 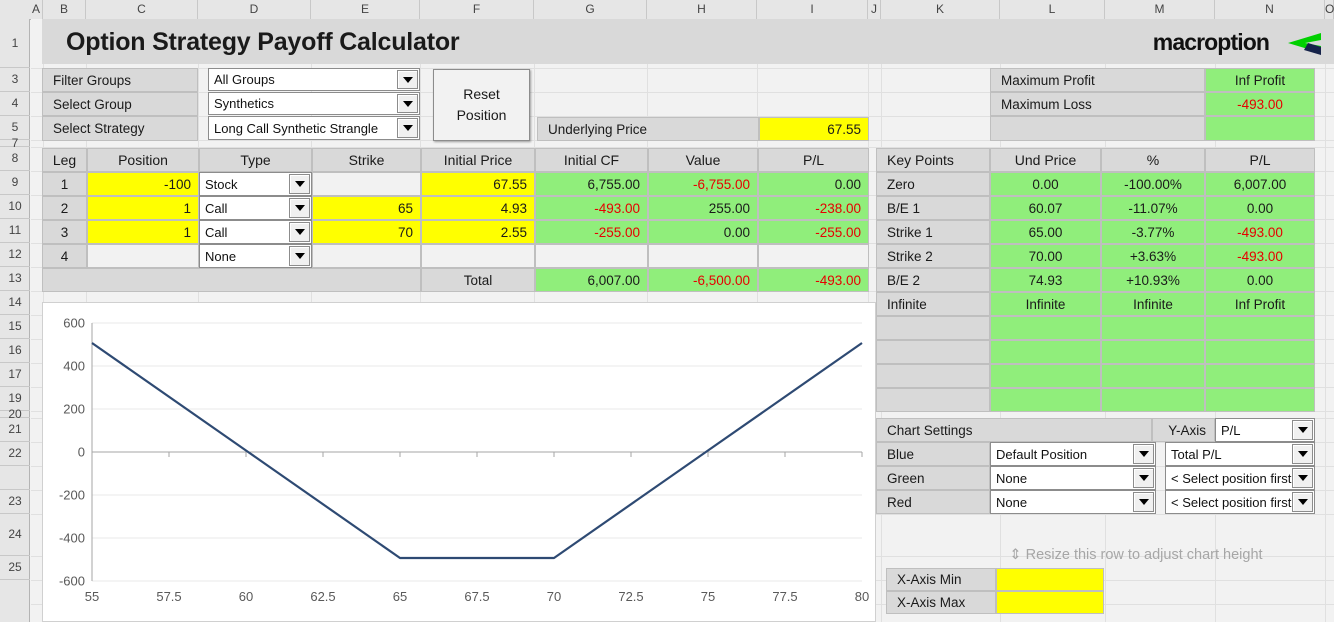 I want to click on column-header-g: G, so click(x=590, y=9).